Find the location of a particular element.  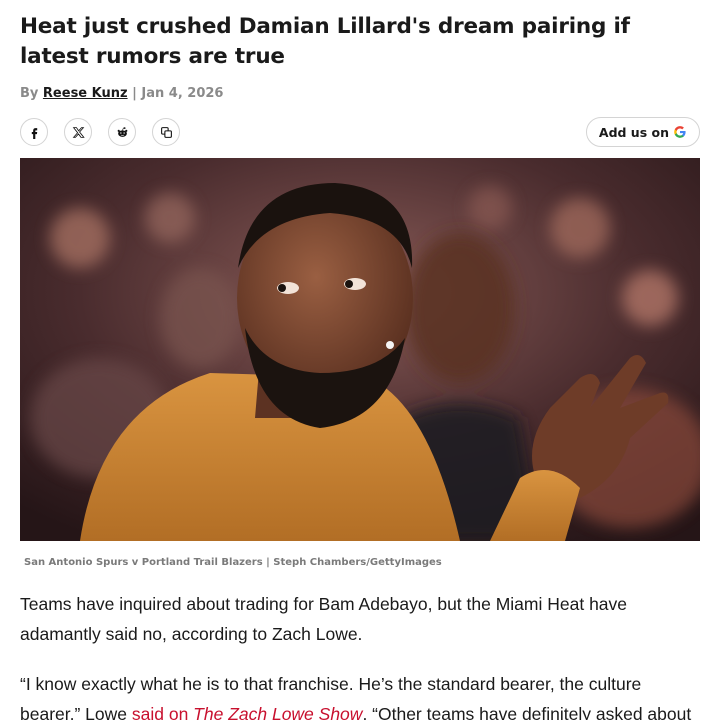

copy-link-icon is located at coordinates (166, 132).